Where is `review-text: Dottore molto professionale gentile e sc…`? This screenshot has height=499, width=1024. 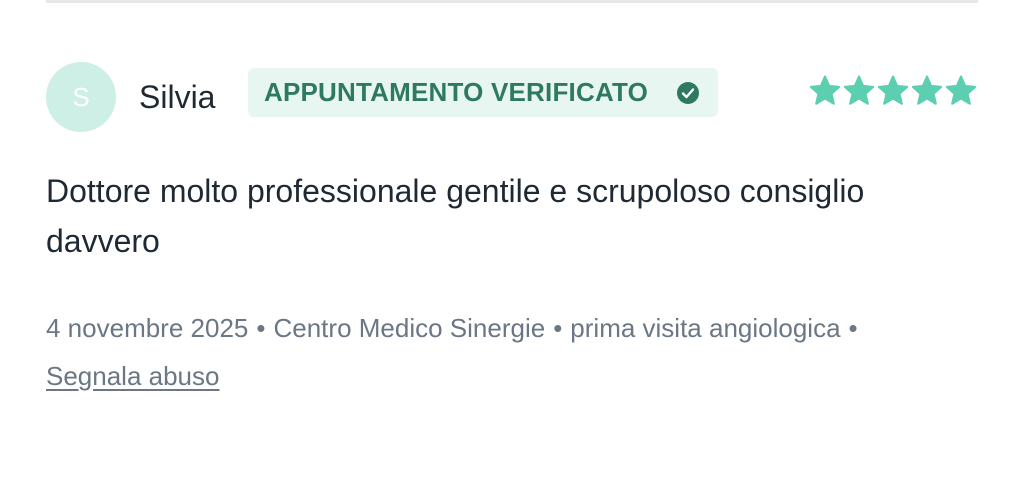 review-text: Dottore molto professionale gentile e sc… is located at coordinates (455, 216).